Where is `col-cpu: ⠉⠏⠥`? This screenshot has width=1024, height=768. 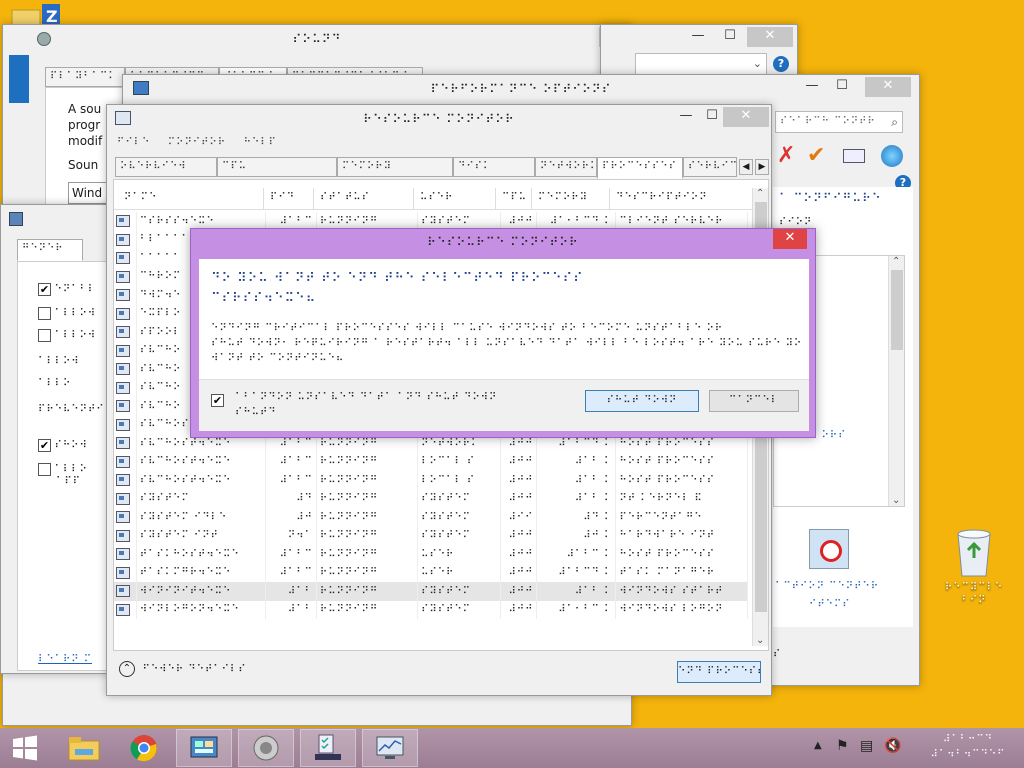 col-cpu: ⠉⠏⠥ is located at coordinates (514, 198).